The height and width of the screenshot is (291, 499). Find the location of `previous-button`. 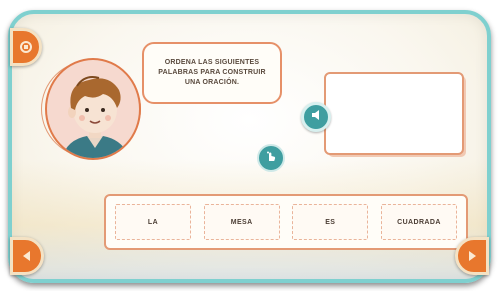

previous-button is located at coordinates (27, 256).